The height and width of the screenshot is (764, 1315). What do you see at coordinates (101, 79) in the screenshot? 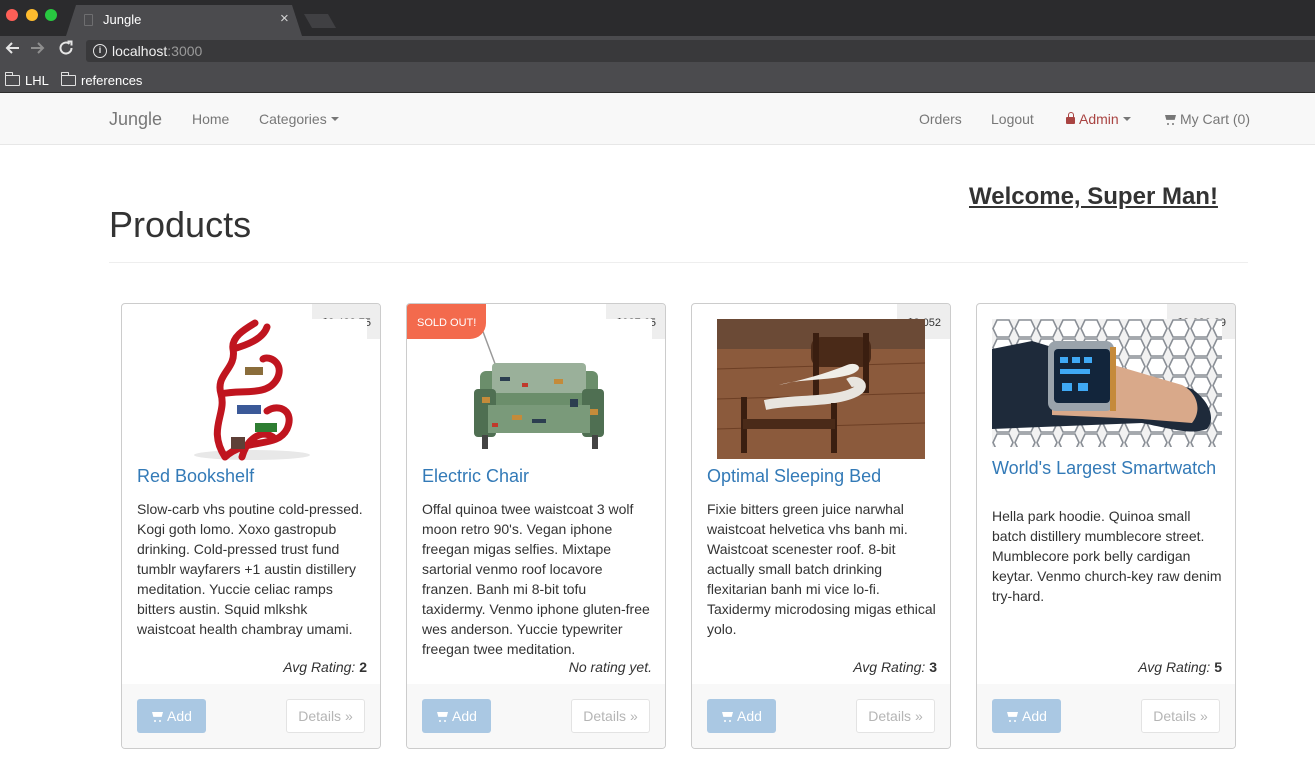
I see `bookmark-folder-references: references` at bounding box center [101, 79].